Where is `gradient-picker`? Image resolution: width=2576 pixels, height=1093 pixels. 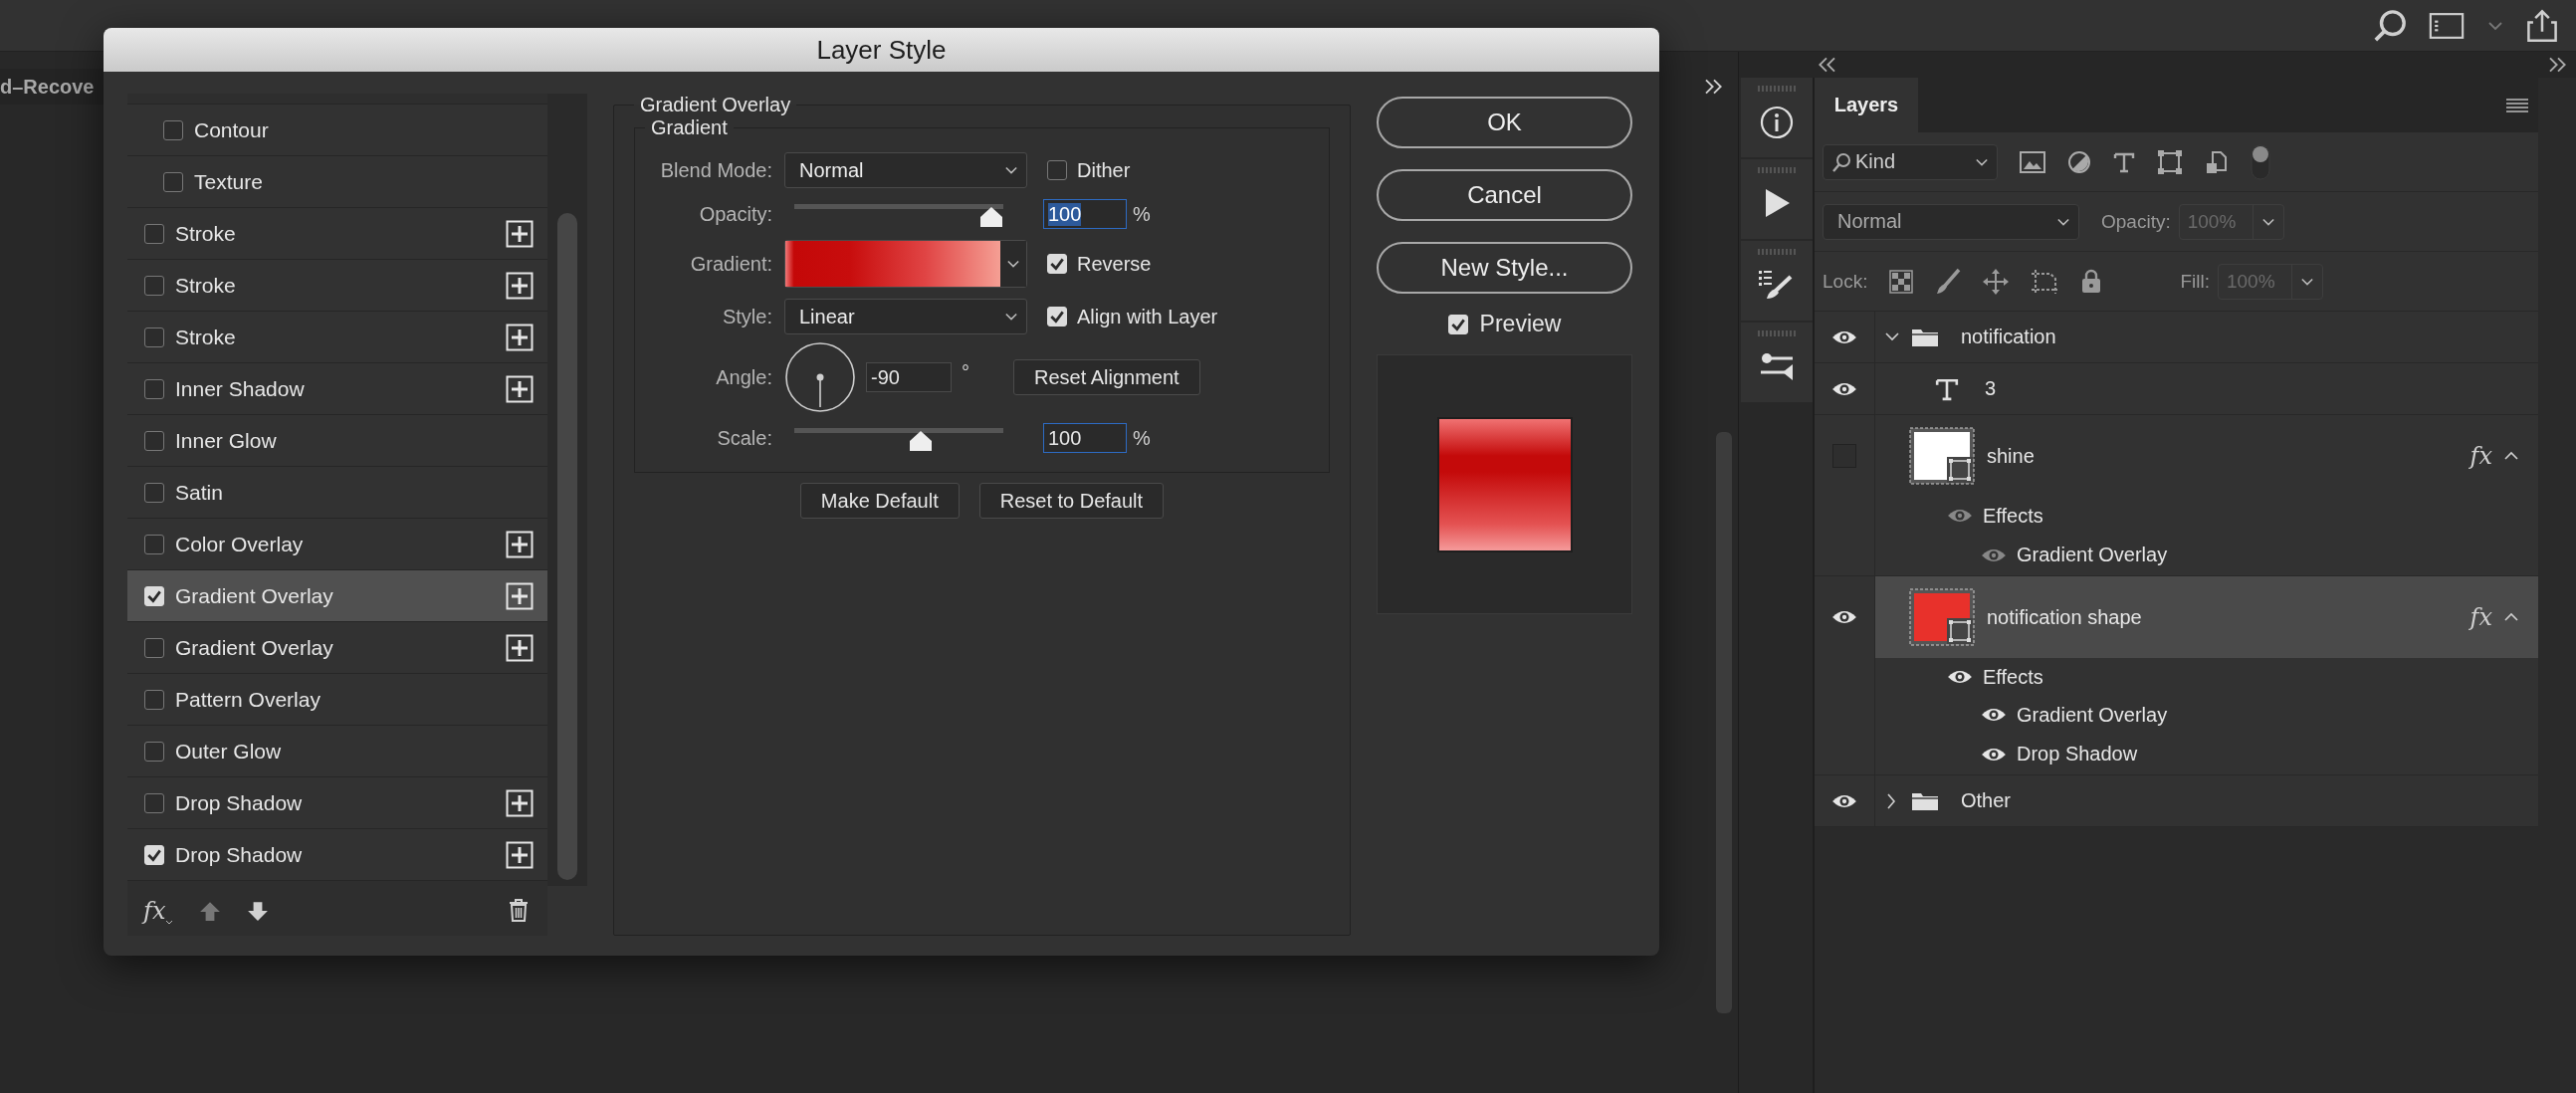 gradient-picker is located at coordinates (905, 264).